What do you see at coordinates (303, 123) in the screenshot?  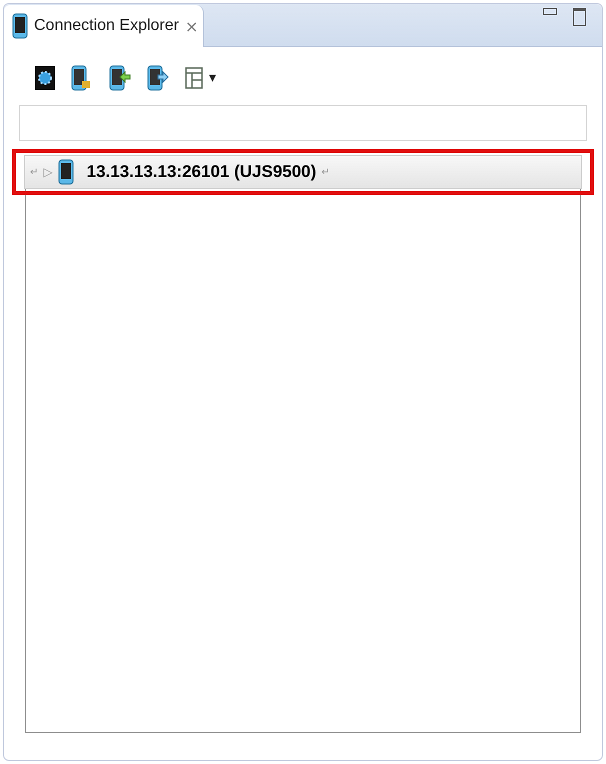 I see `filter-field` at bounding box center [303, 123].